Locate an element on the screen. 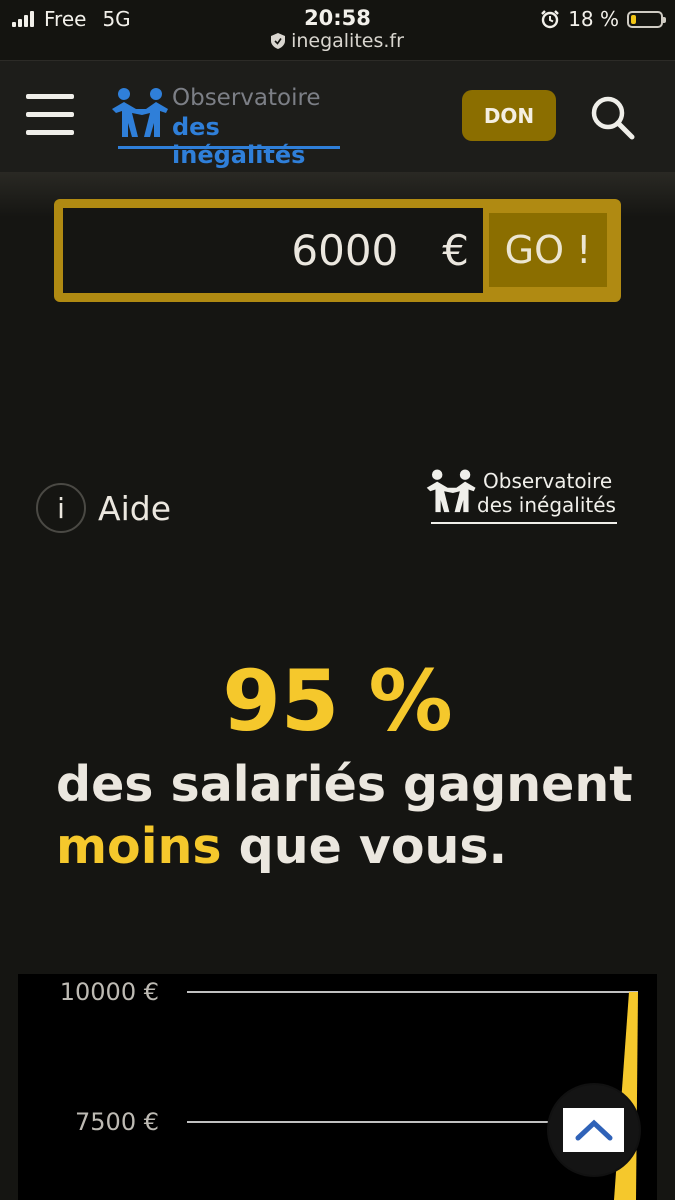  result-rest: que vous. is located at coordinates (373, 846).